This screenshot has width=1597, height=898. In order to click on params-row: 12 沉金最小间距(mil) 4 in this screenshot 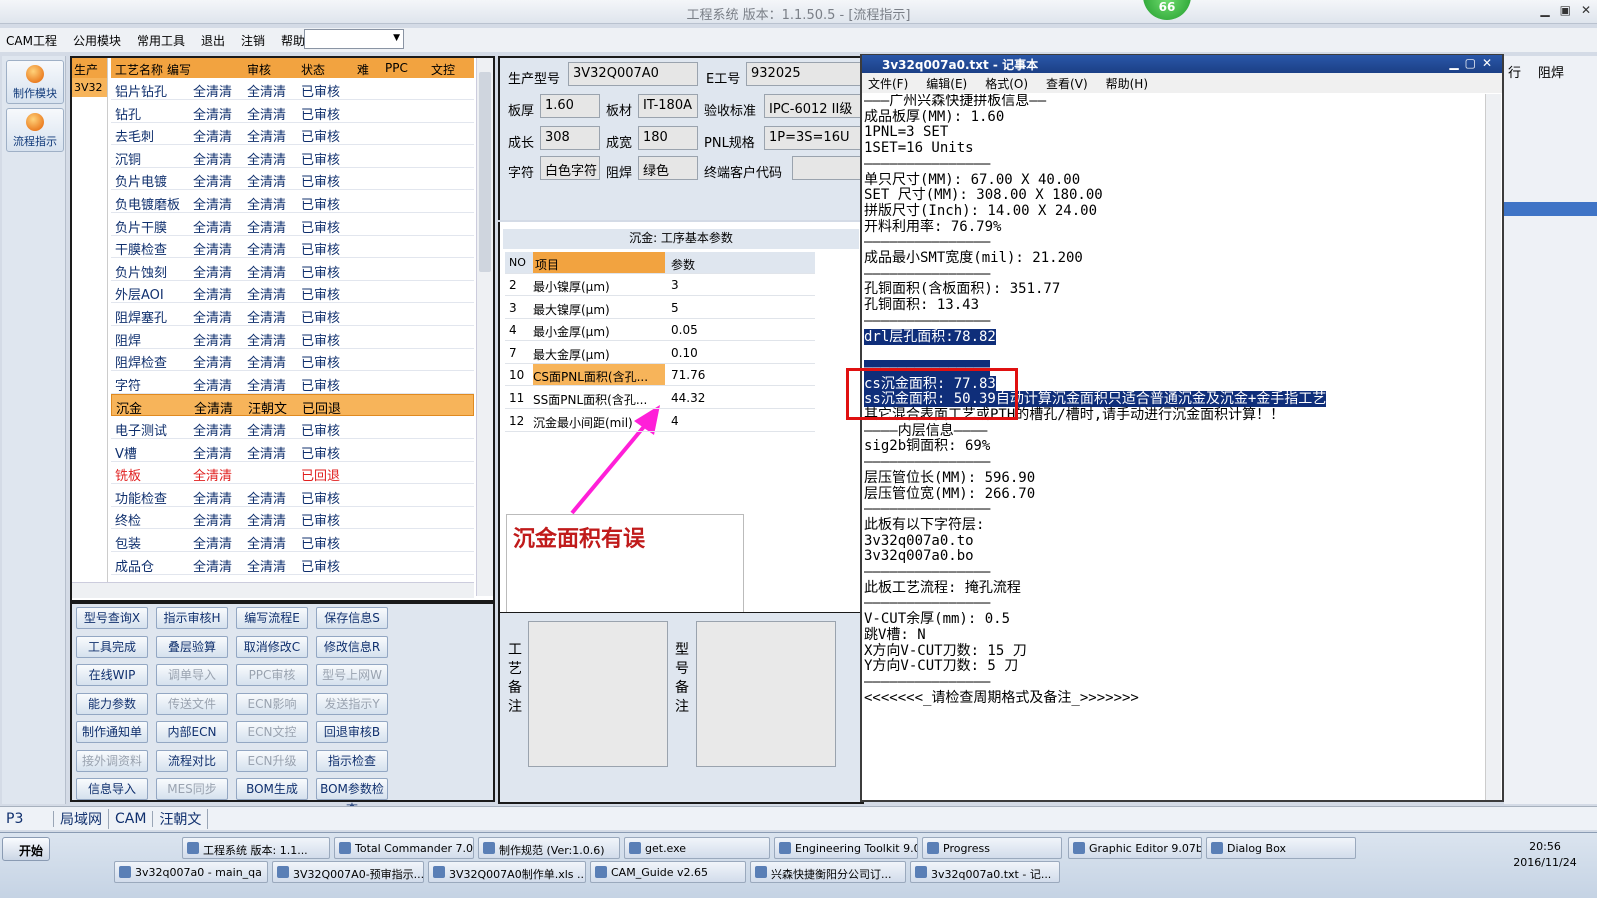, I will do `click(660, 421)`.